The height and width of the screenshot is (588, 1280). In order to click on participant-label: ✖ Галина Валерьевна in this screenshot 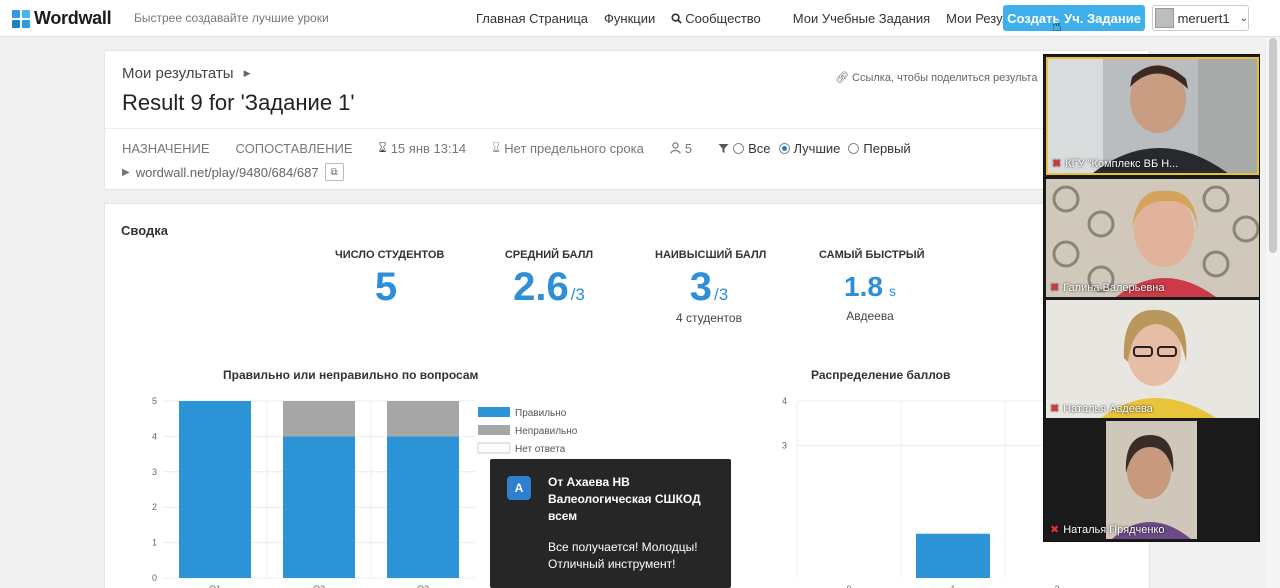, I will do `click(1107, 288)`.